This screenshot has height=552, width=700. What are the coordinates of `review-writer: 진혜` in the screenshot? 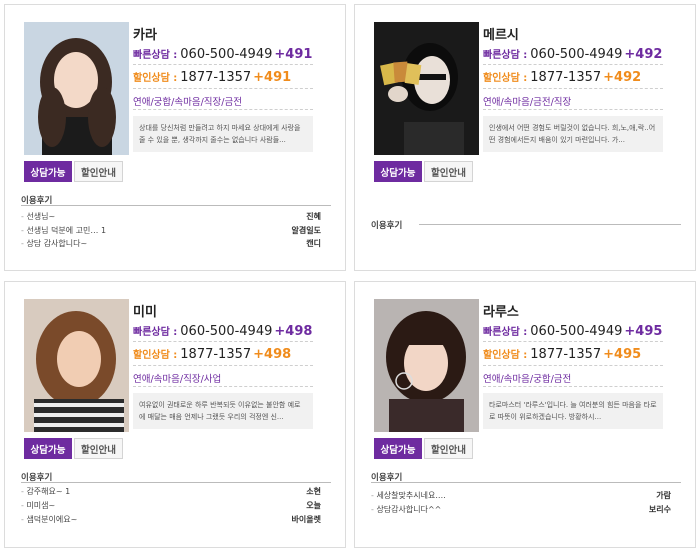 It's located at (313, 216).